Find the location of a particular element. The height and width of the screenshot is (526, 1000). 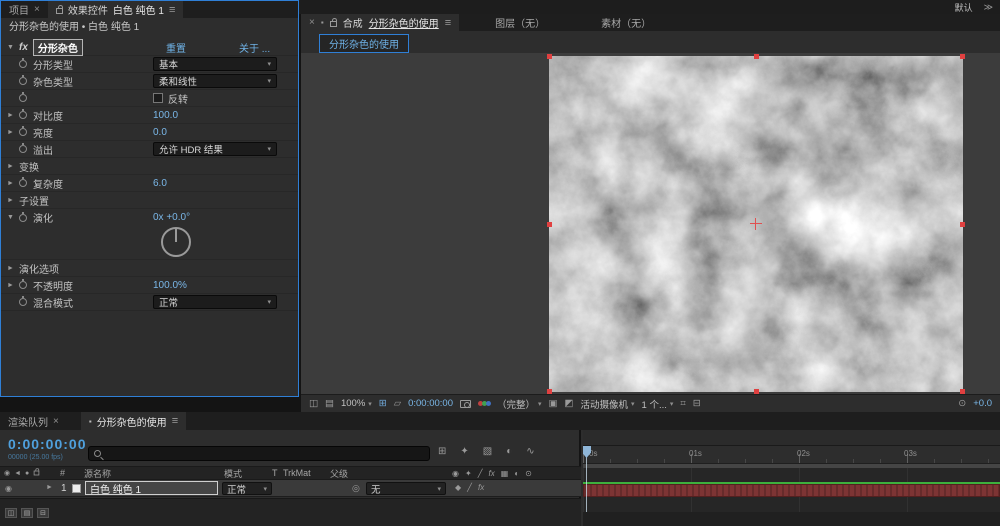

motion-blur-switch-icon: ◐ is located at coordinates (516, 473).